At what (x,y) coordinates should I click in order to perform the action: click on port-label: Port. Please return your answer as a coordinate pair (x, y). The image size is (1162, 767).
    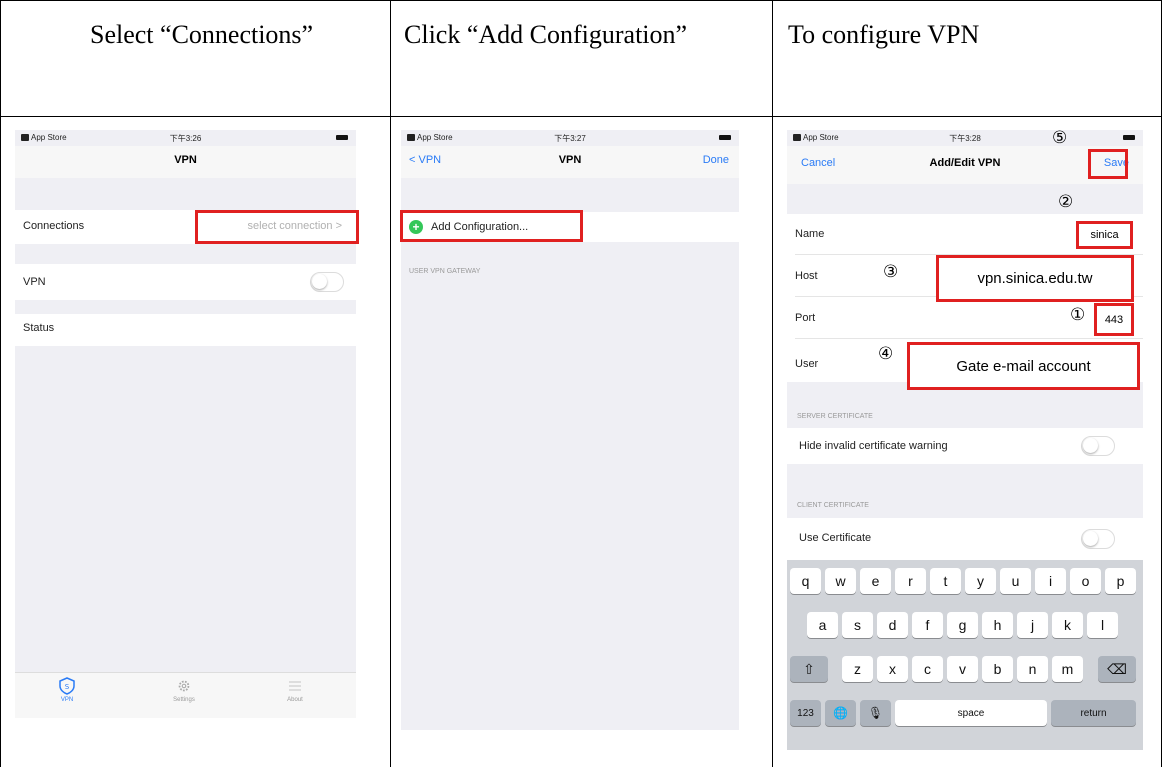
    Looking at the image, I should click on (805, 318).